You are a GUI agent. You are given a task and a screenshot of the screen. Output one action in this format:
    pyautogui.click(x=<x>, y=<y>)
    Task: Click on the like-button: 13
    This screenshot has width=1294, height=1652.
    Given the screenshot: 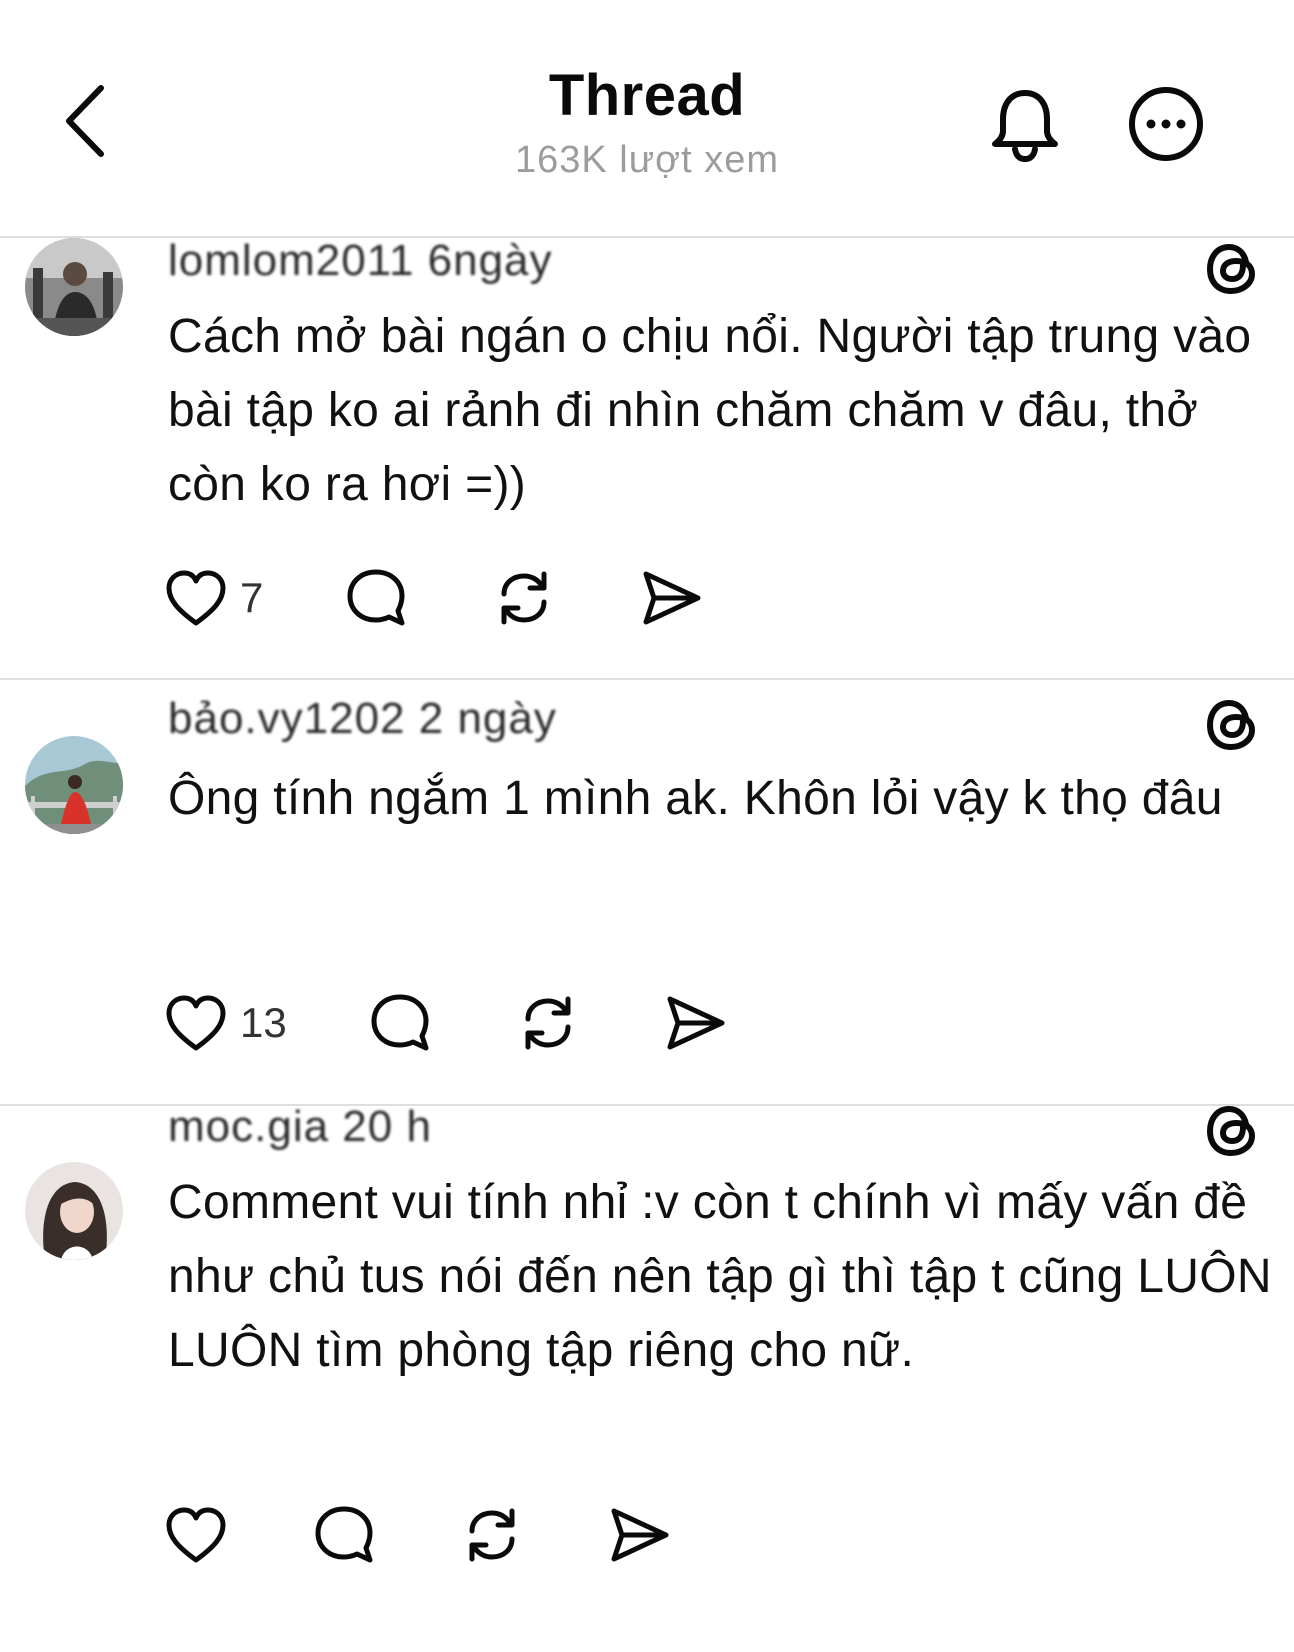 What is the action you would take?
    pyautogui.click(x=266, y=1023)
    